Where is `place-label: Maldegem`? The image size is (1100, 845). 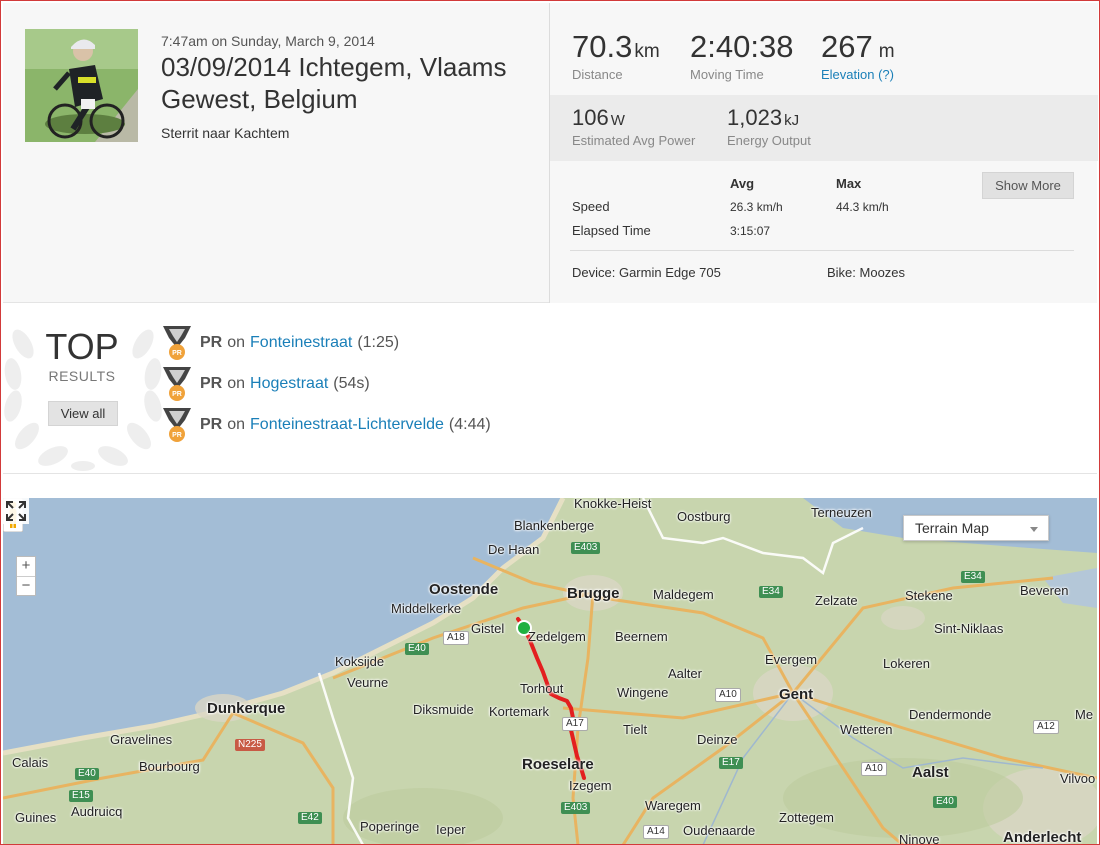 place-label: Maldegem is located at coordinates (683, 594).